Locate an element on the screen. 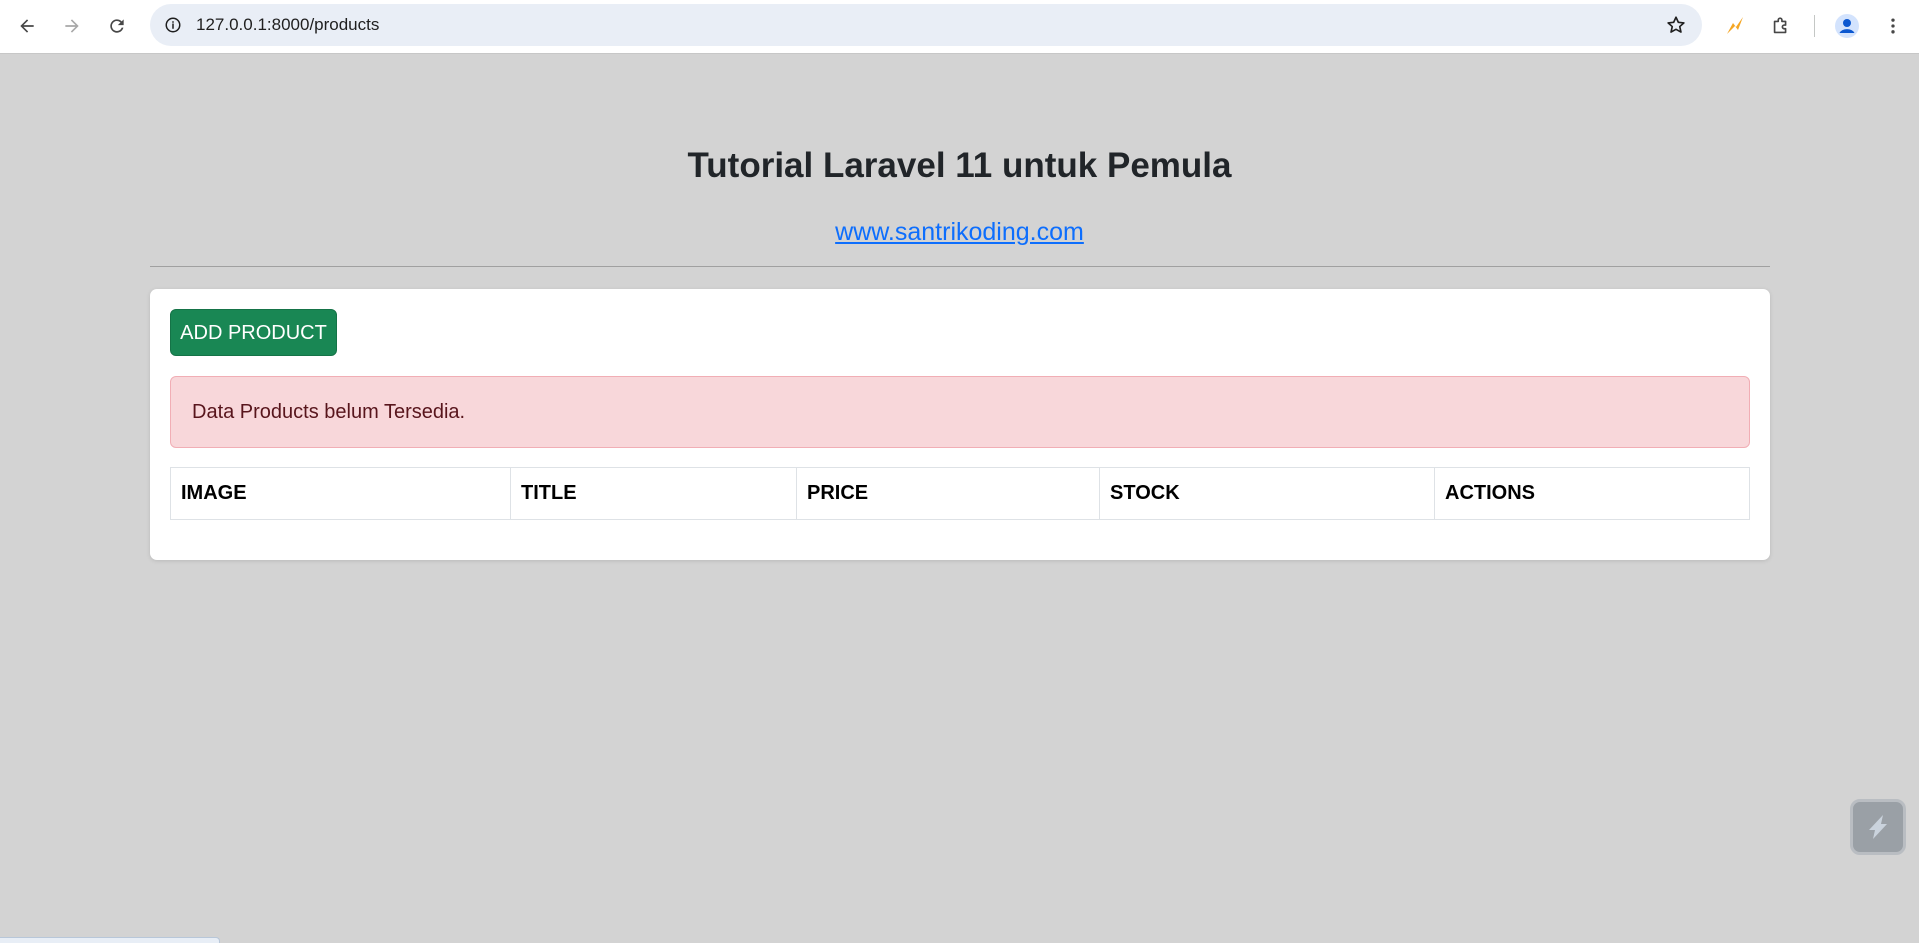 The width and height of the screenshot is (1919, 943). status-bubble is located at coordinates (110, 940).